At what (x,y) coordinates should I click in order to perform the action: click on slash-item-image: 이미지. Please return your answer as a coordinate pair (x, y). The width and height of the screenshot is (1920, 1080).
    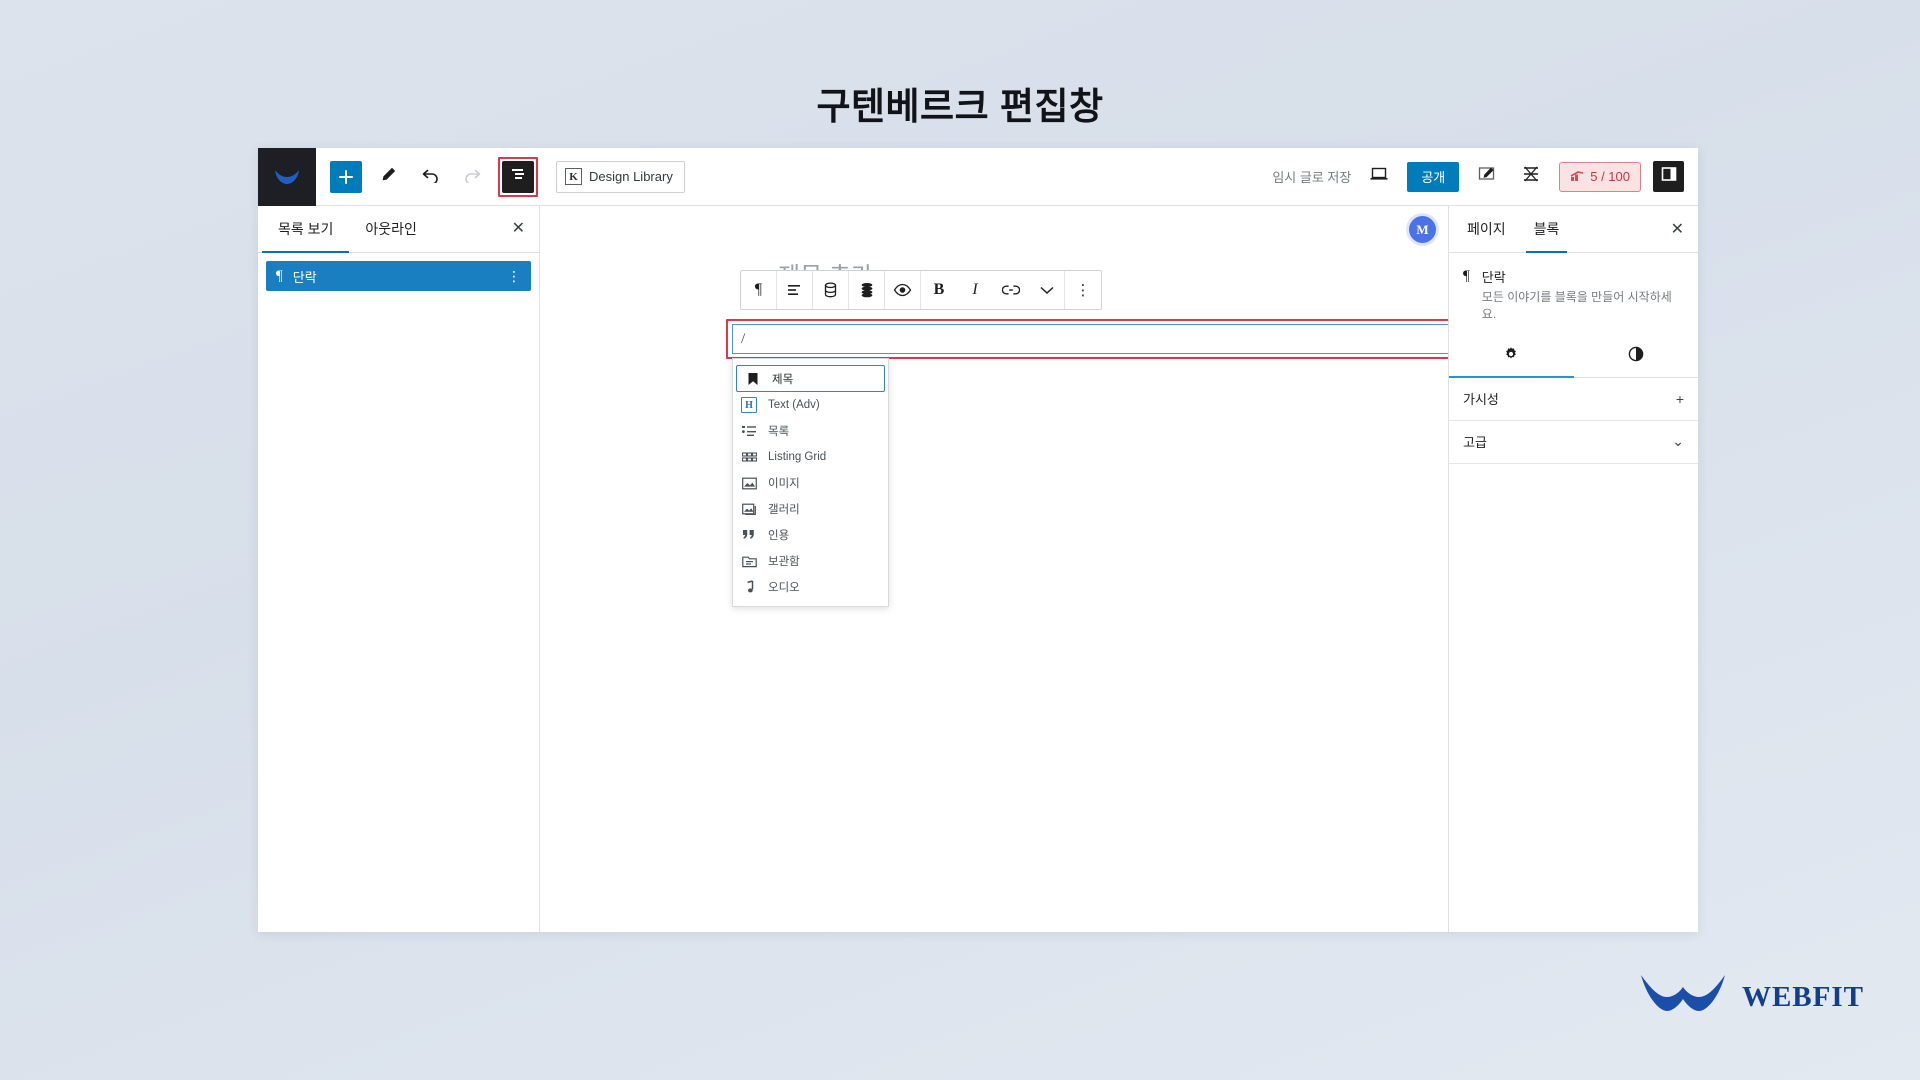
    Looking at the image, I should click on (810, 483).